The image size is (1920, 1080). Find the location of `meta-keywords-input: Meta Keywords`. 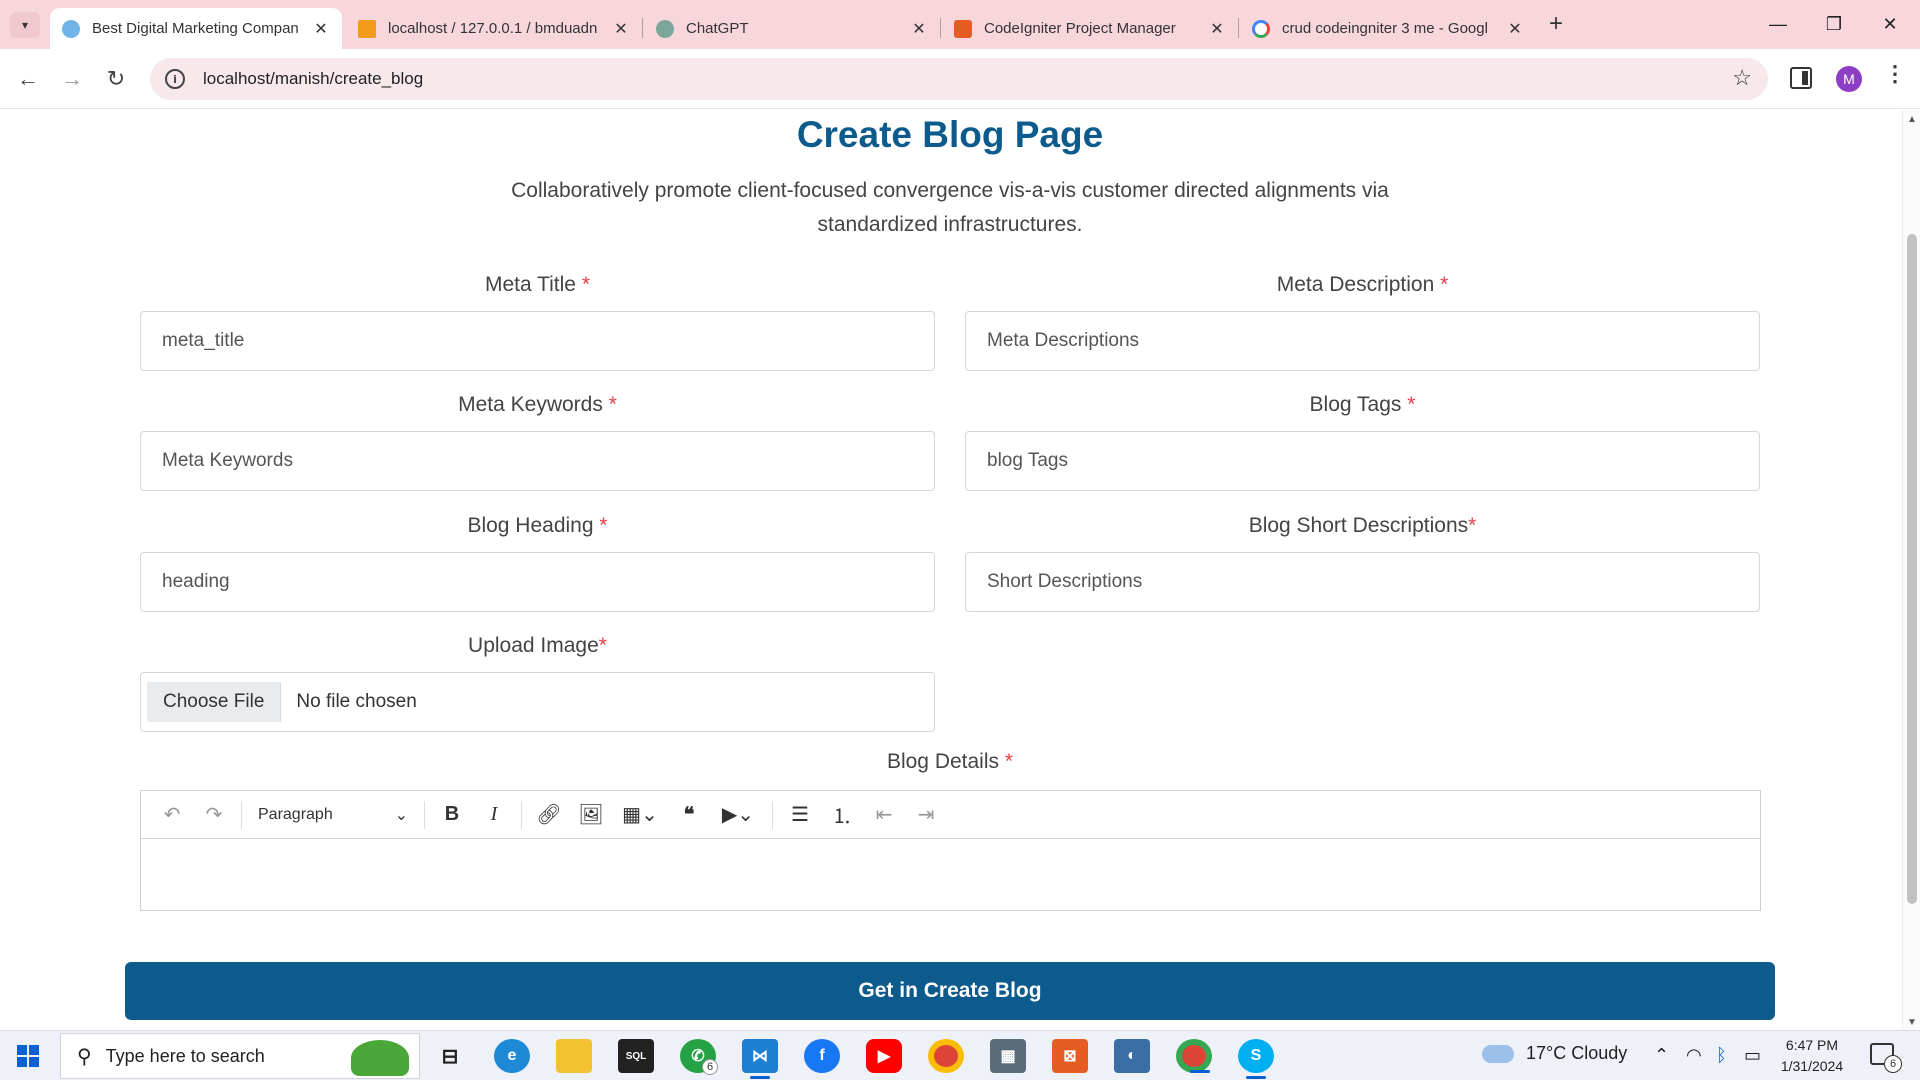

meta-keywords-input: Meta Keywords is located at coordinates (537, 461).